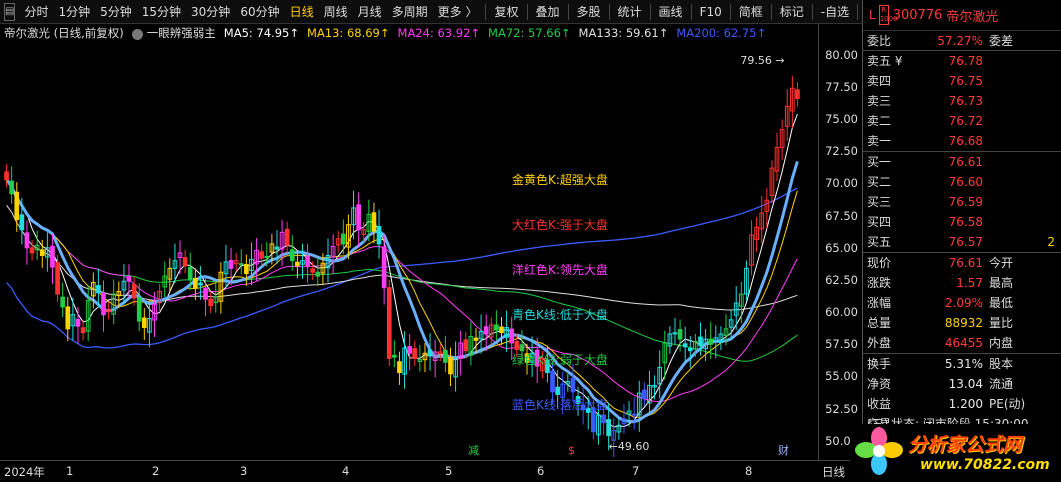  Describe the element at coordinates (560, 179) in the screenshot. I see `color-legend-note: 金黄色K:超强大盘` at that location.